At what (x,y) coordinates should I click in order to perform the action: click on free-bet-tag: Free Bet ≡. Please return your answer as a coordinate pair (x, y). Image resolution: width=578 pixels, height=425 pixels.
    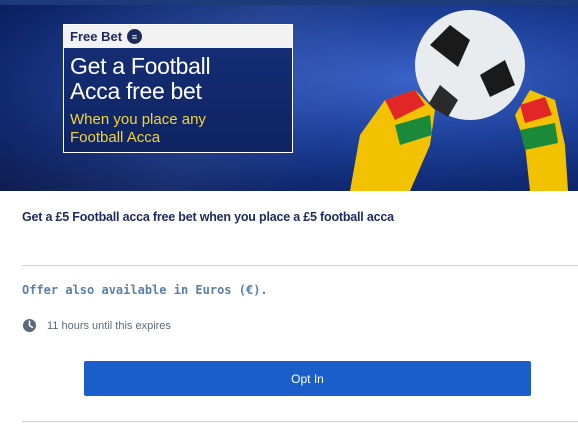
    Looking at the image, I should click on (178, 36).